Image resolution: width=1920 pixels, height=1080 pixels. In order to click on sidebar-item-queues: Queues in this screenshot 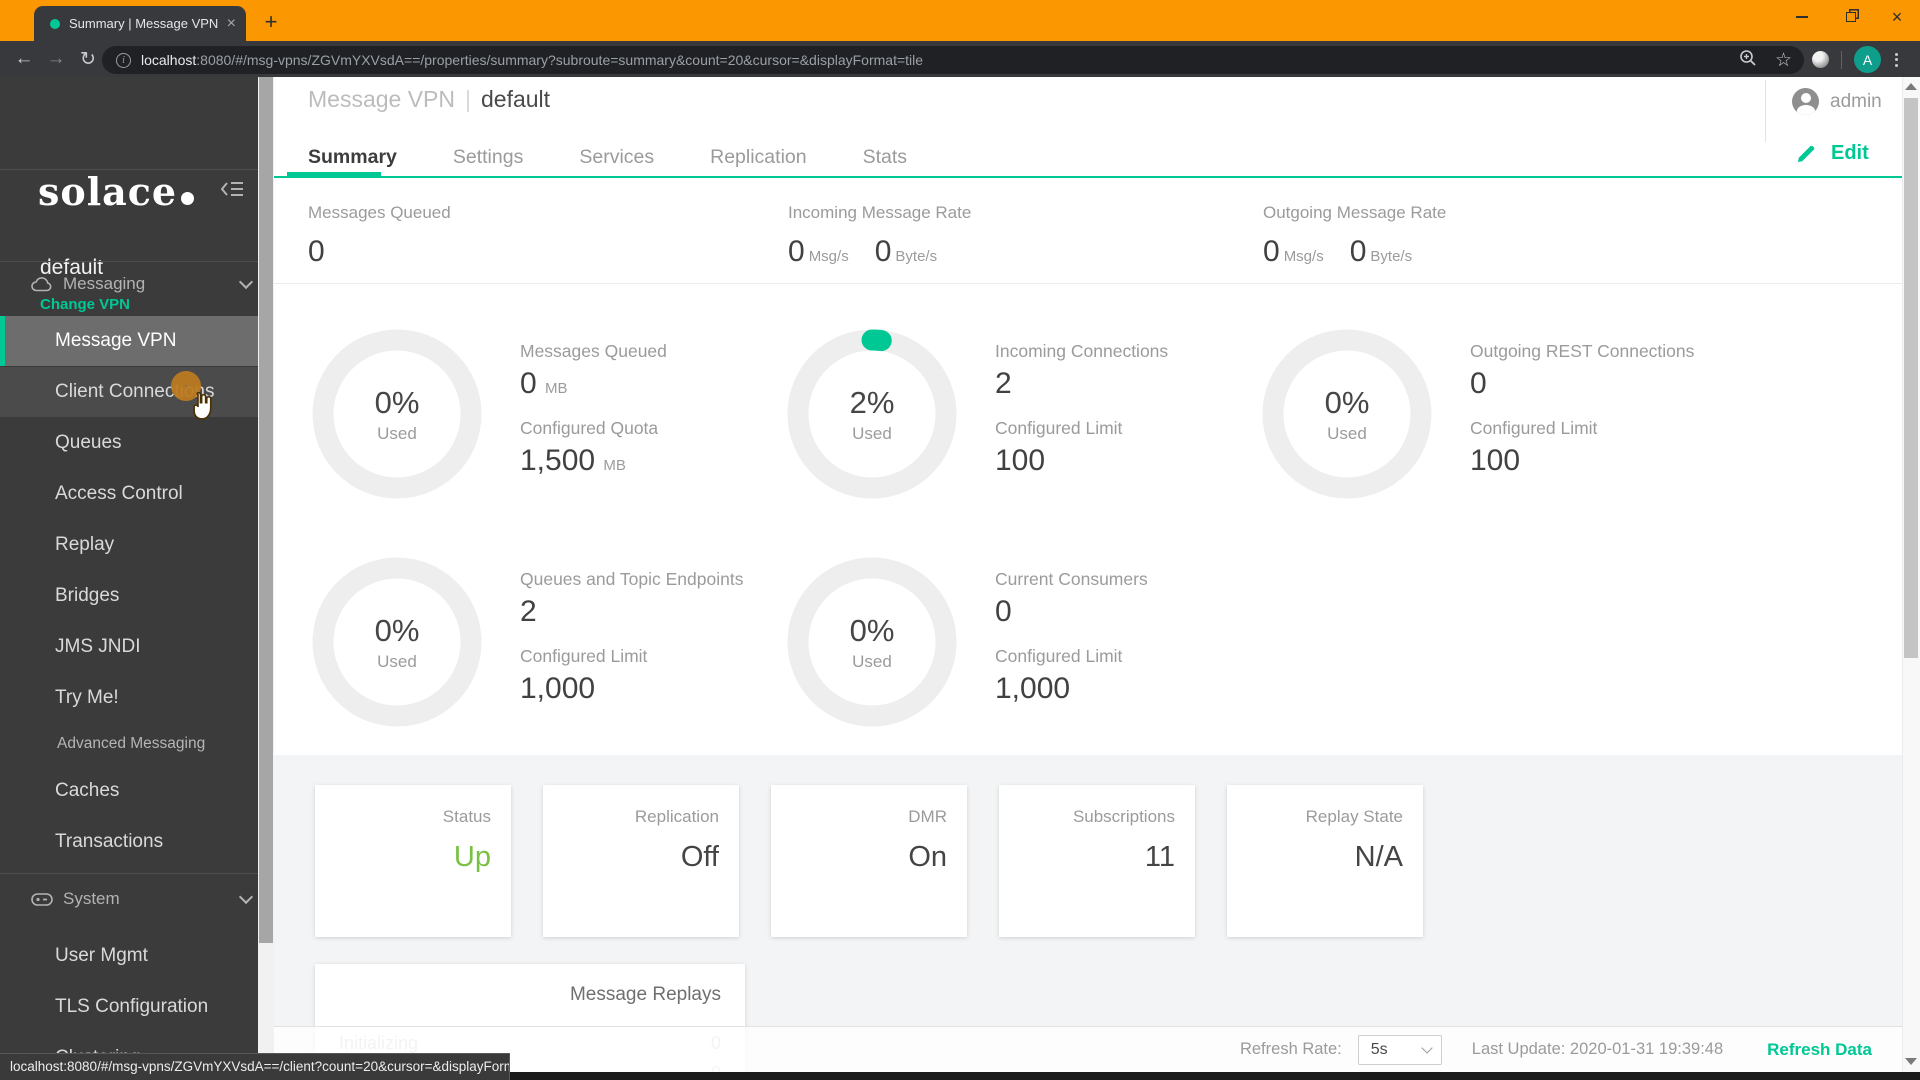, I will do `click(129, 443)`.